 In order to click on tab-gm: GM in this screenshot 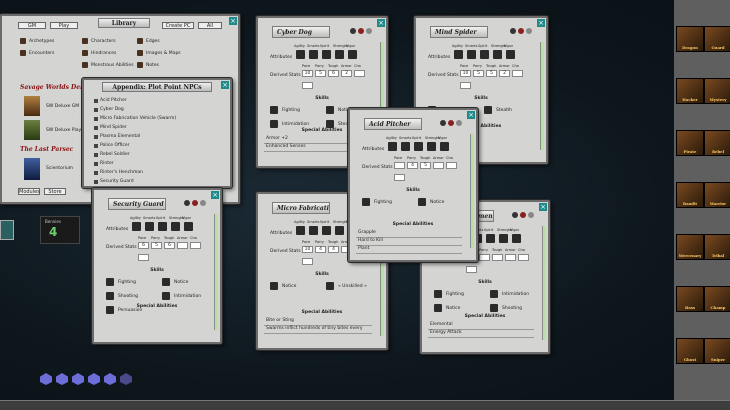, I will do `click(32, 25)`.